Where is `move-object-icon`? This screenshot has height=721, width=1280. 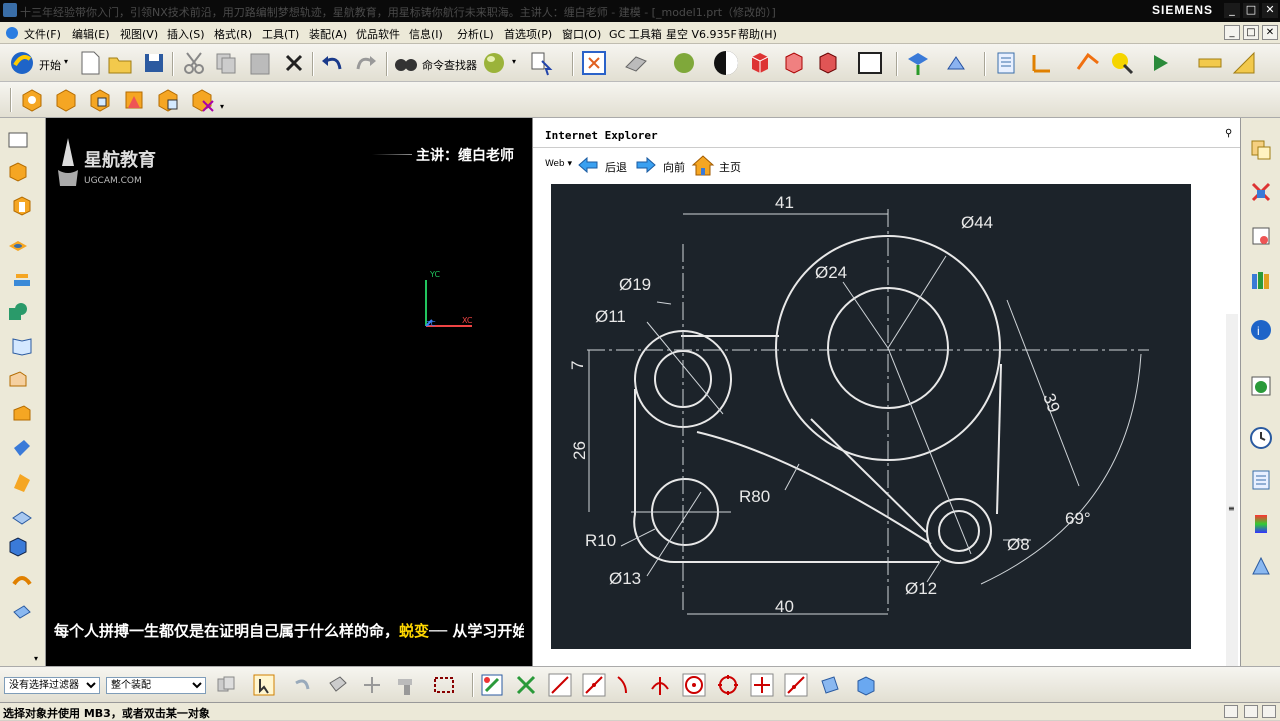 move-object-icon is located at coordinates (918, 63).